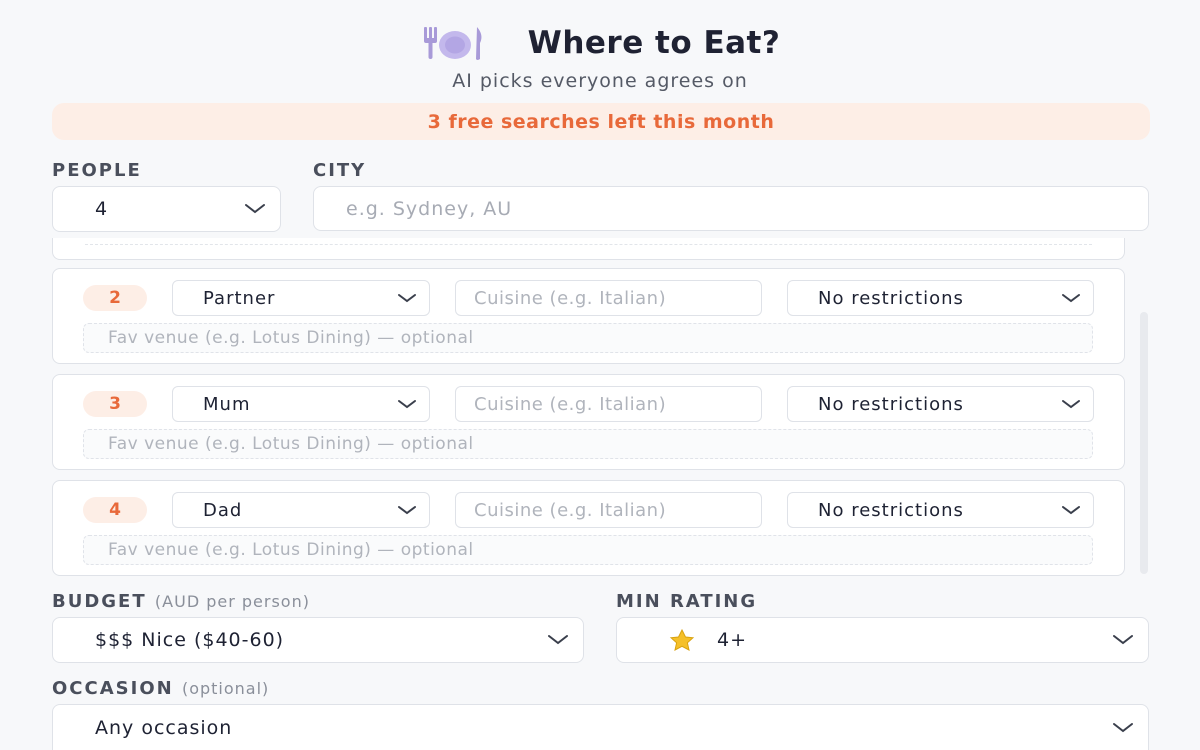 This screenshot has width=1200, height=750. Describe the element at coordinates (166, 209) in the screenshot. I see `people-select: 4` at that location.